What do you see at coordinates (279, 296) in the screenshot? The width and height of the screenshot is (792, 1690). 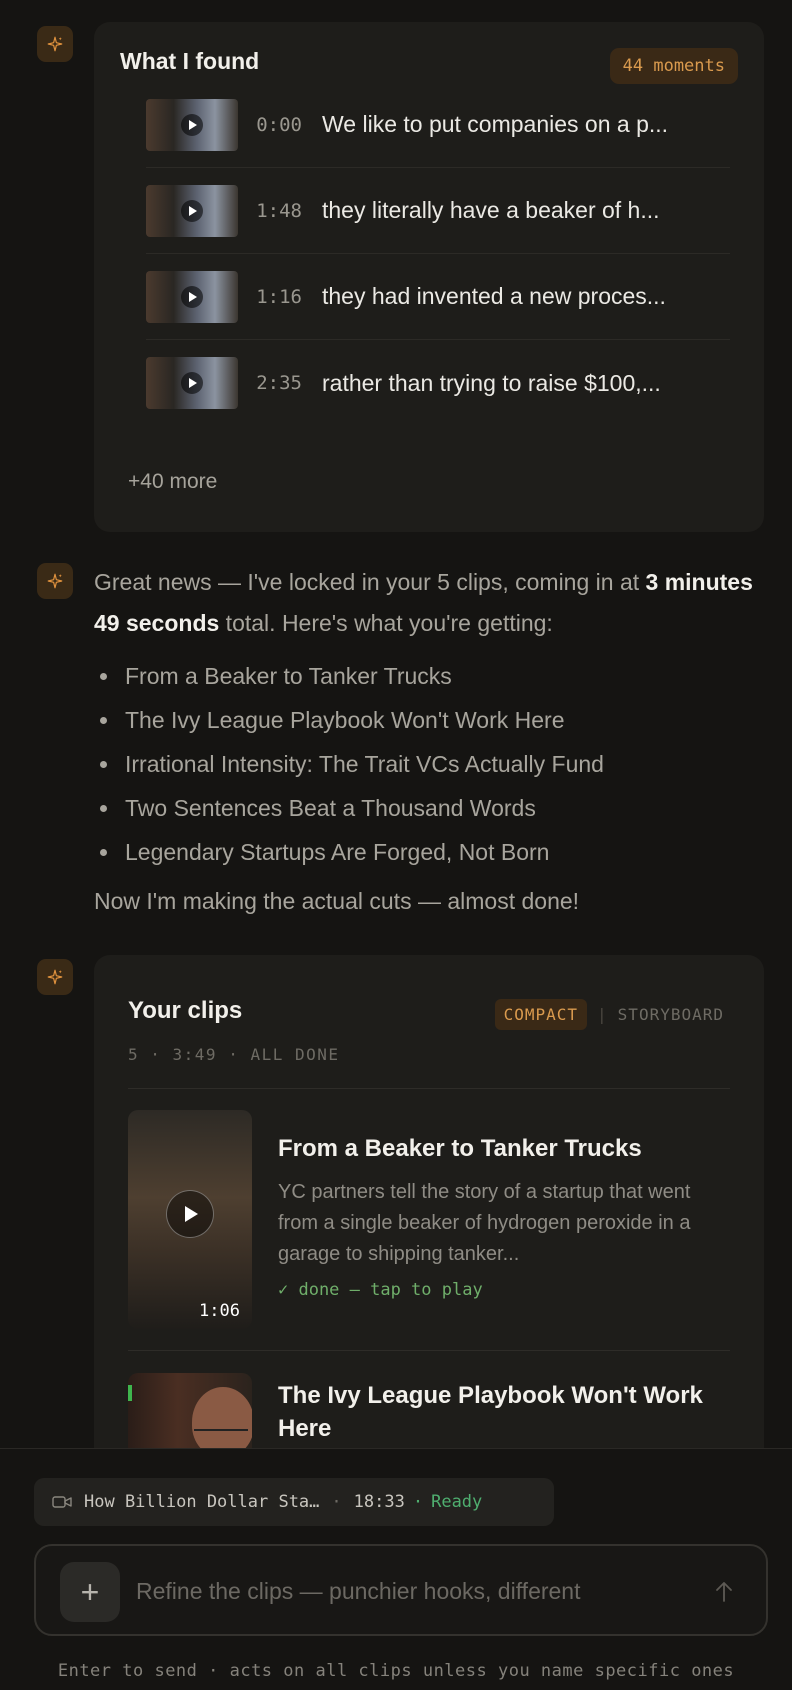 I see `moment-time: 1:16` at bounding box center [279, 296].